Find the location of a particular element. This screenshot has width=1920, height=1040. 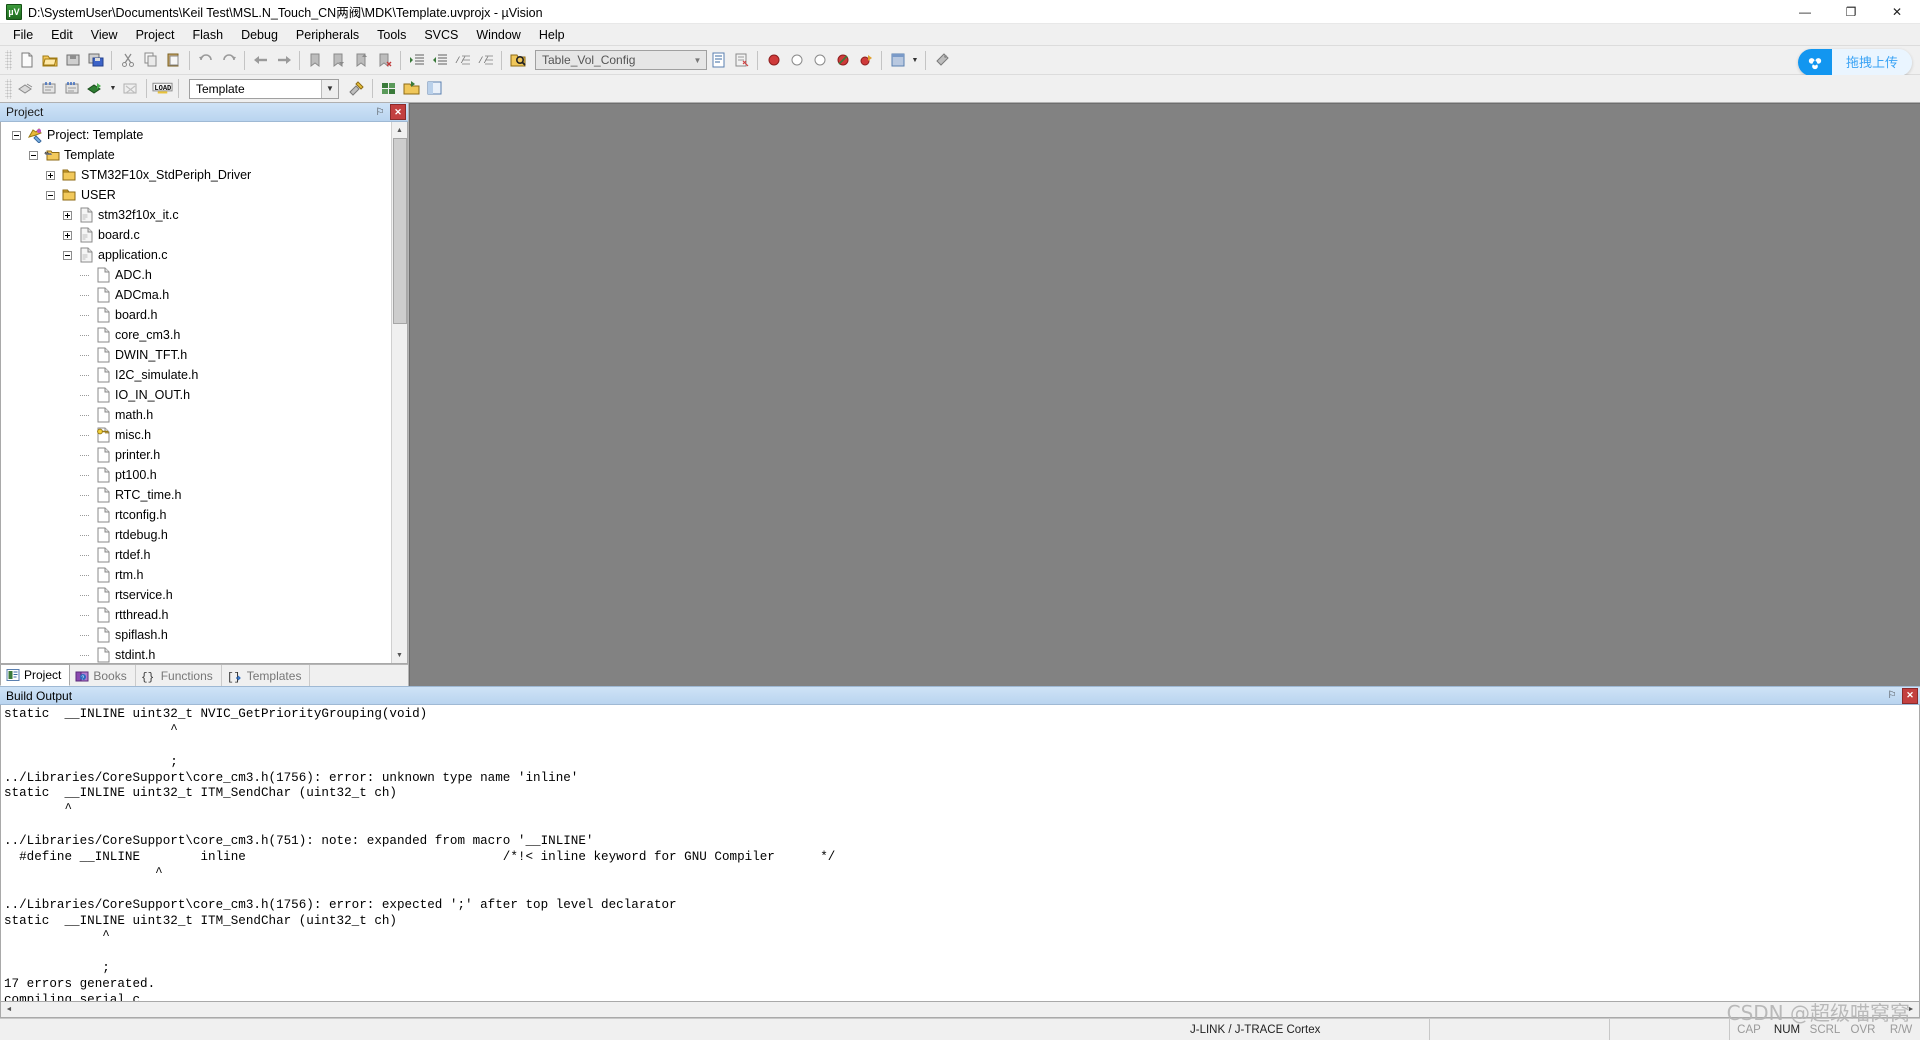

copy-icon is located at coordinates (150, 60).